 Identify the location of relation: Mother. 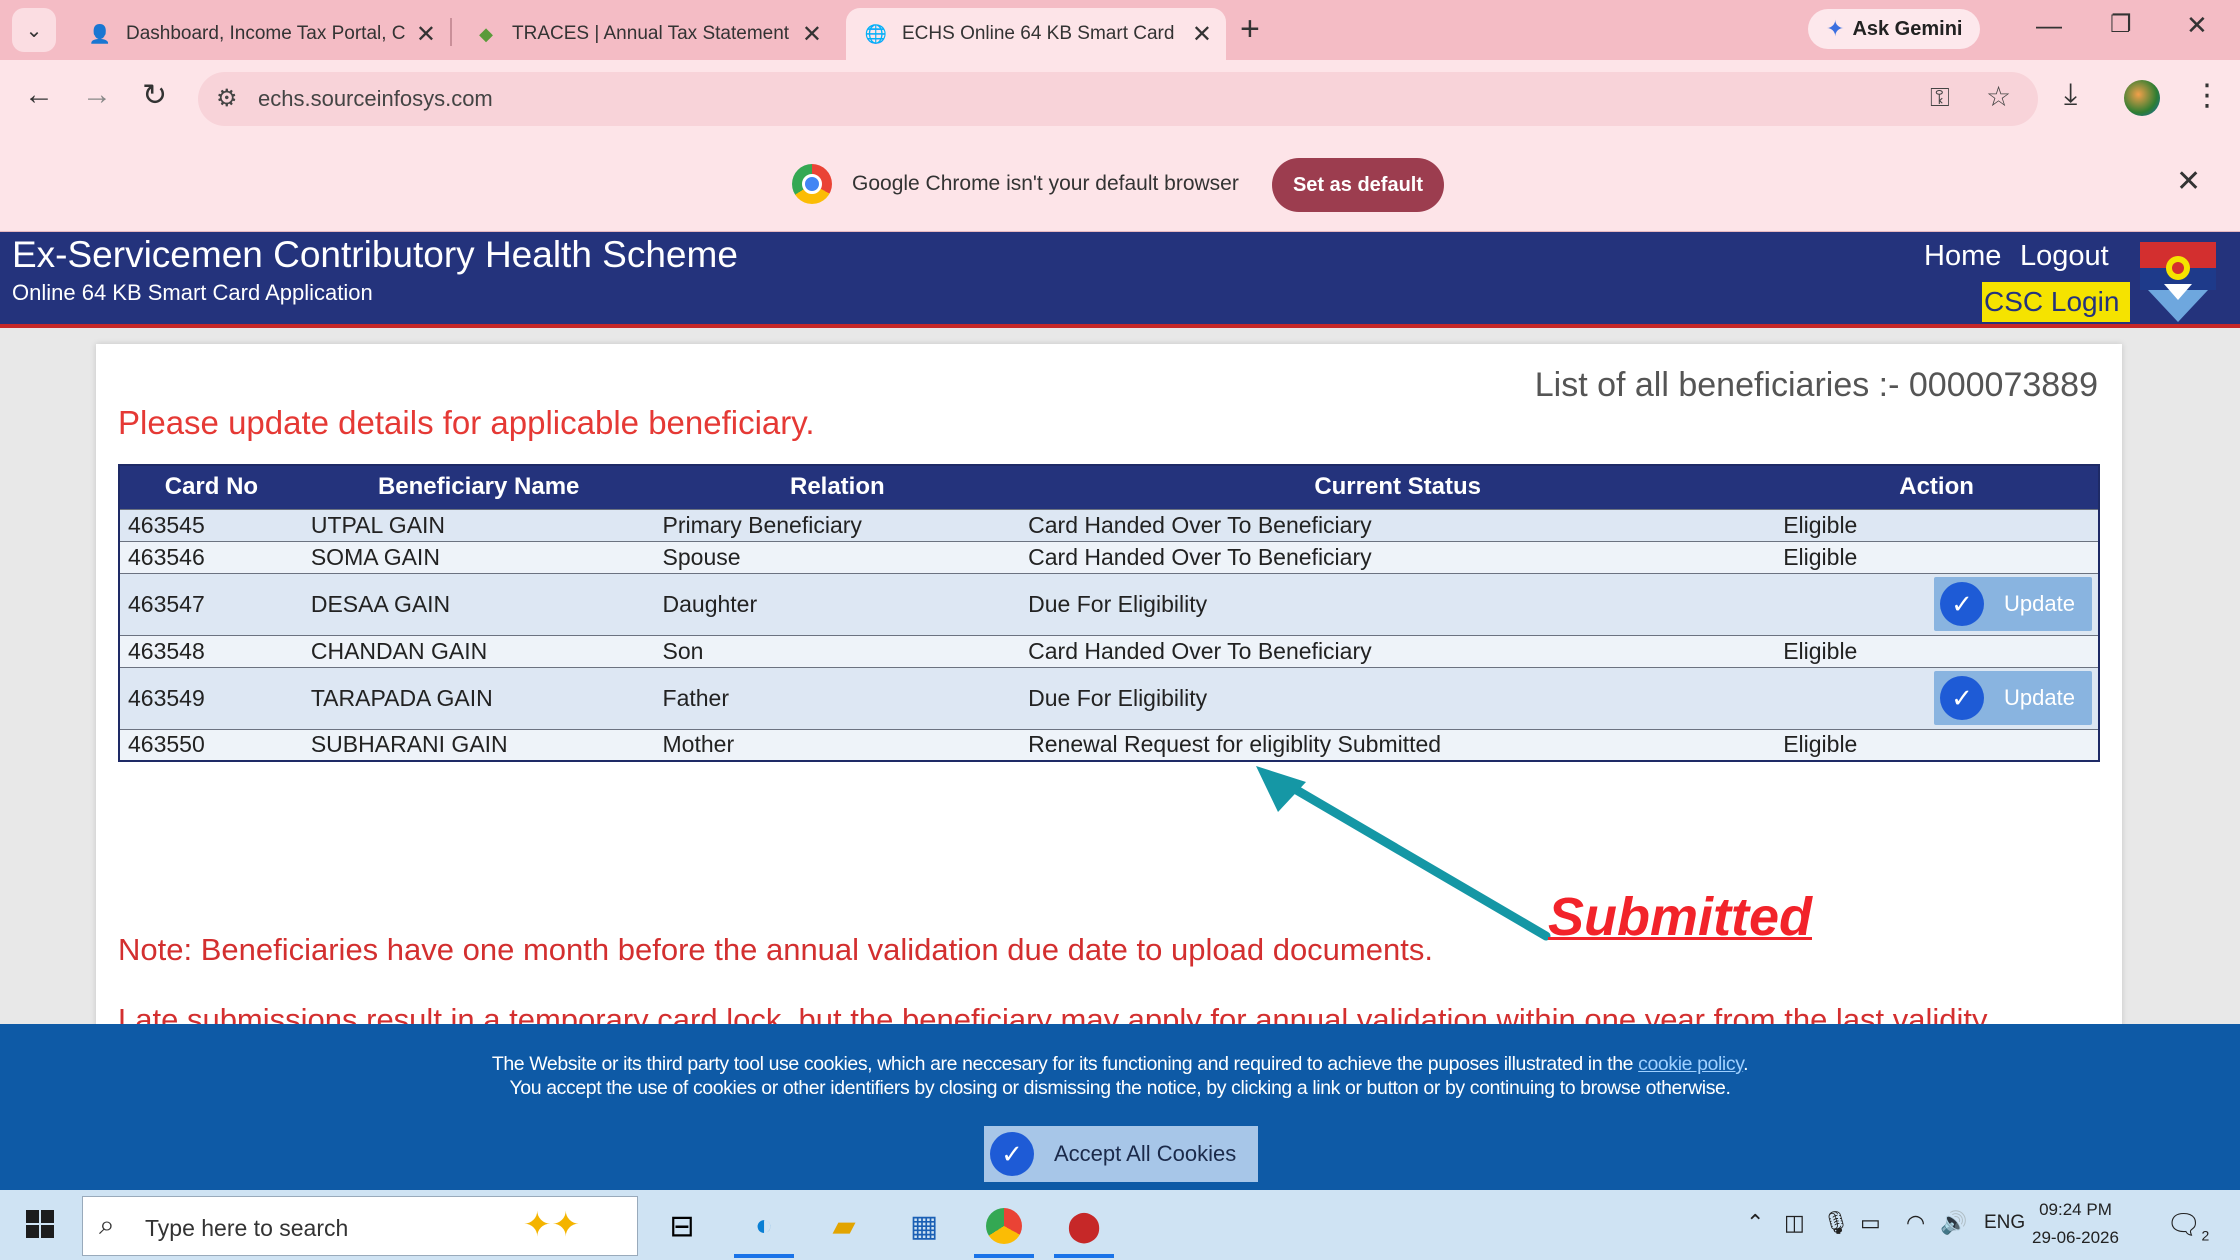
(837, 744).